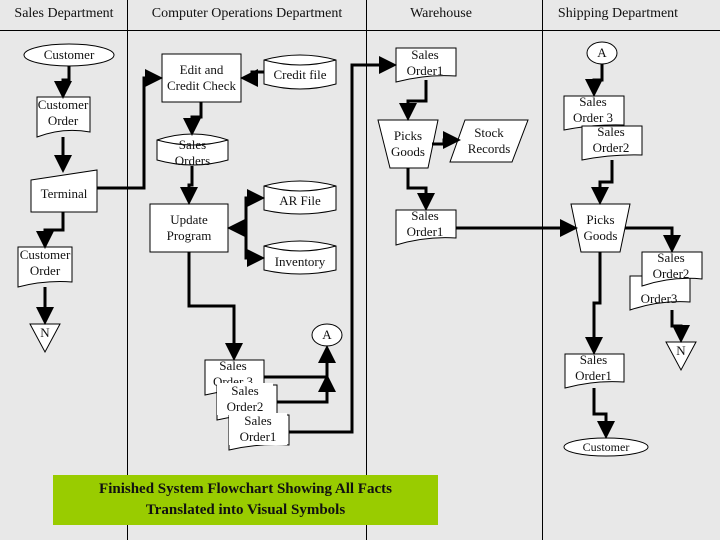 The height and width of the screenshot is (540, 720). I want to click on wh-picks-goods-shape, so click(408, 144).